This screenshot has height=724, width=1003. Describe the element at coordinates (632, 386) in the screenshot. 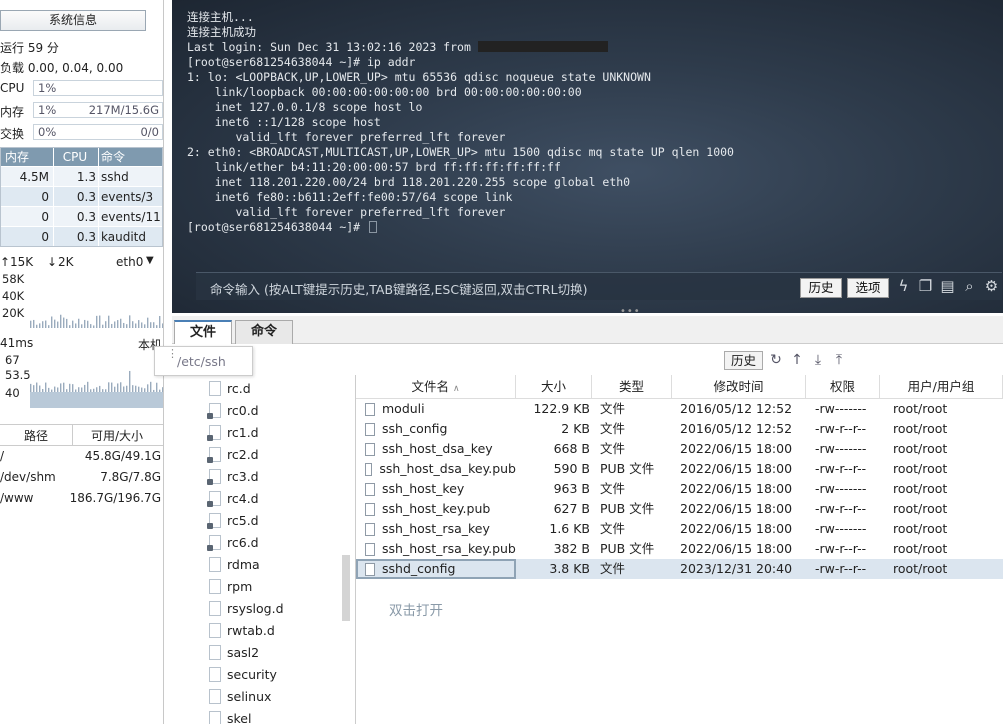

I see `header-type: 类型` at that location.